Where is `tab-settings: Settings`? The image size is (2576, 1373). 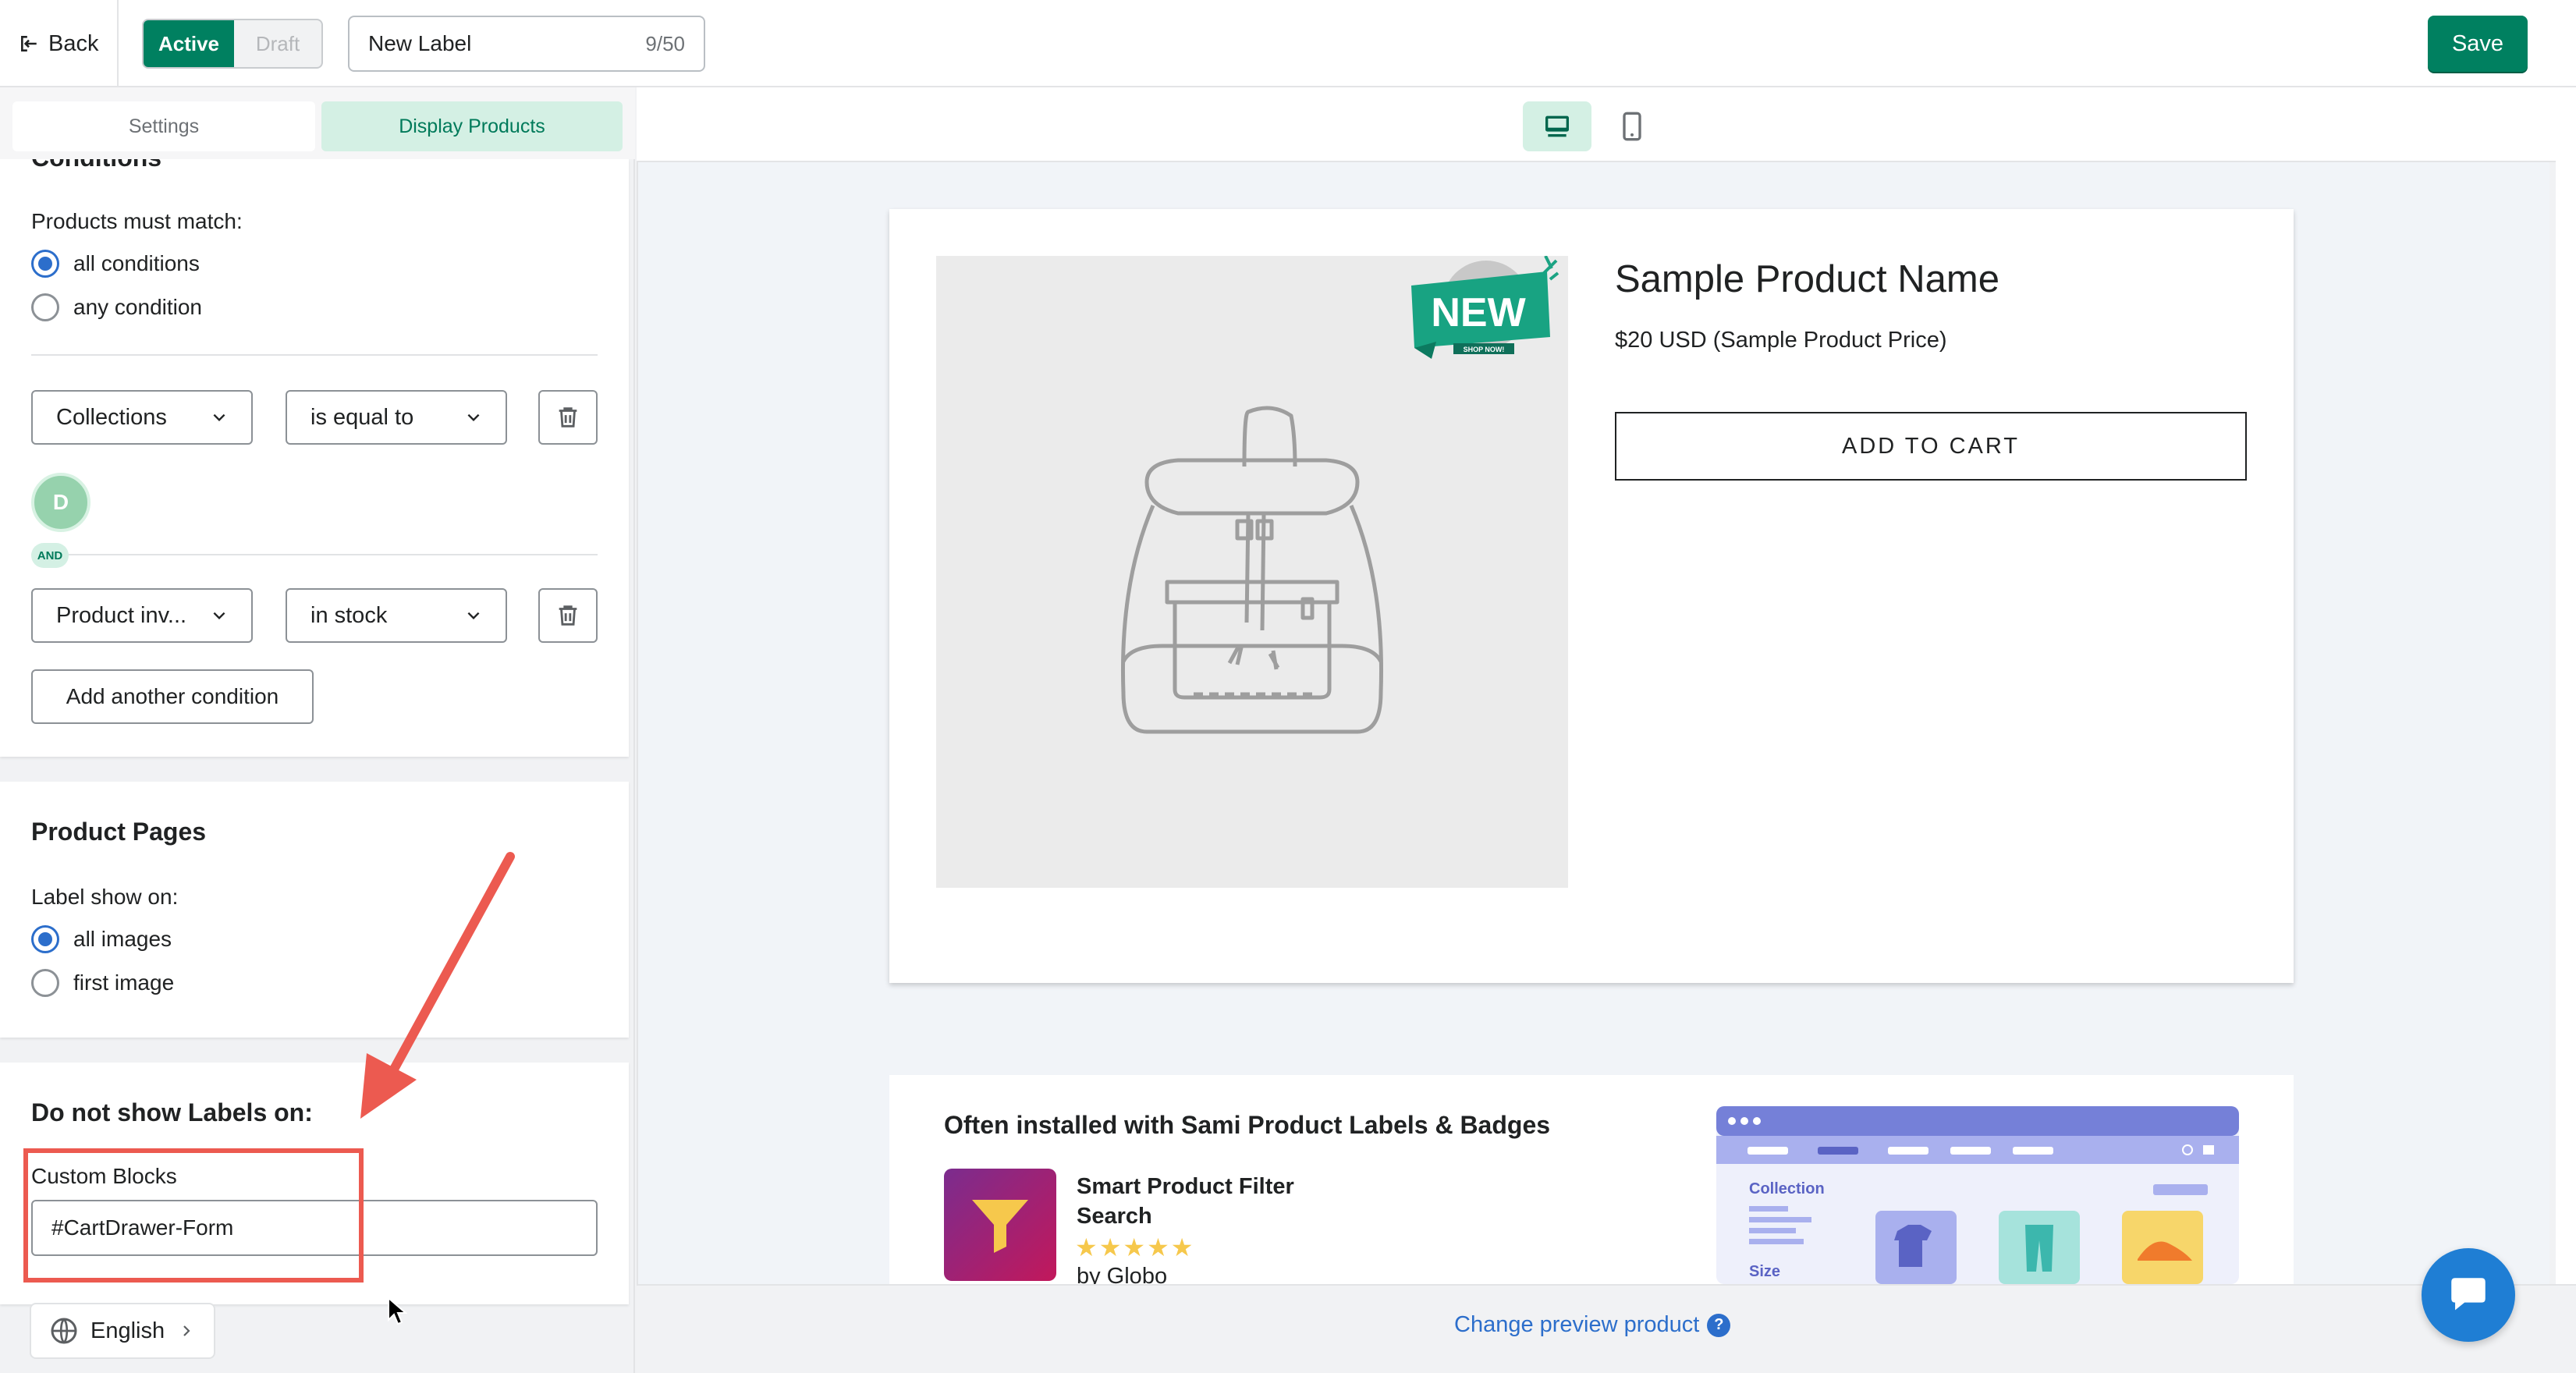 tab-settings: Settings is located at coordinates (163, 126).